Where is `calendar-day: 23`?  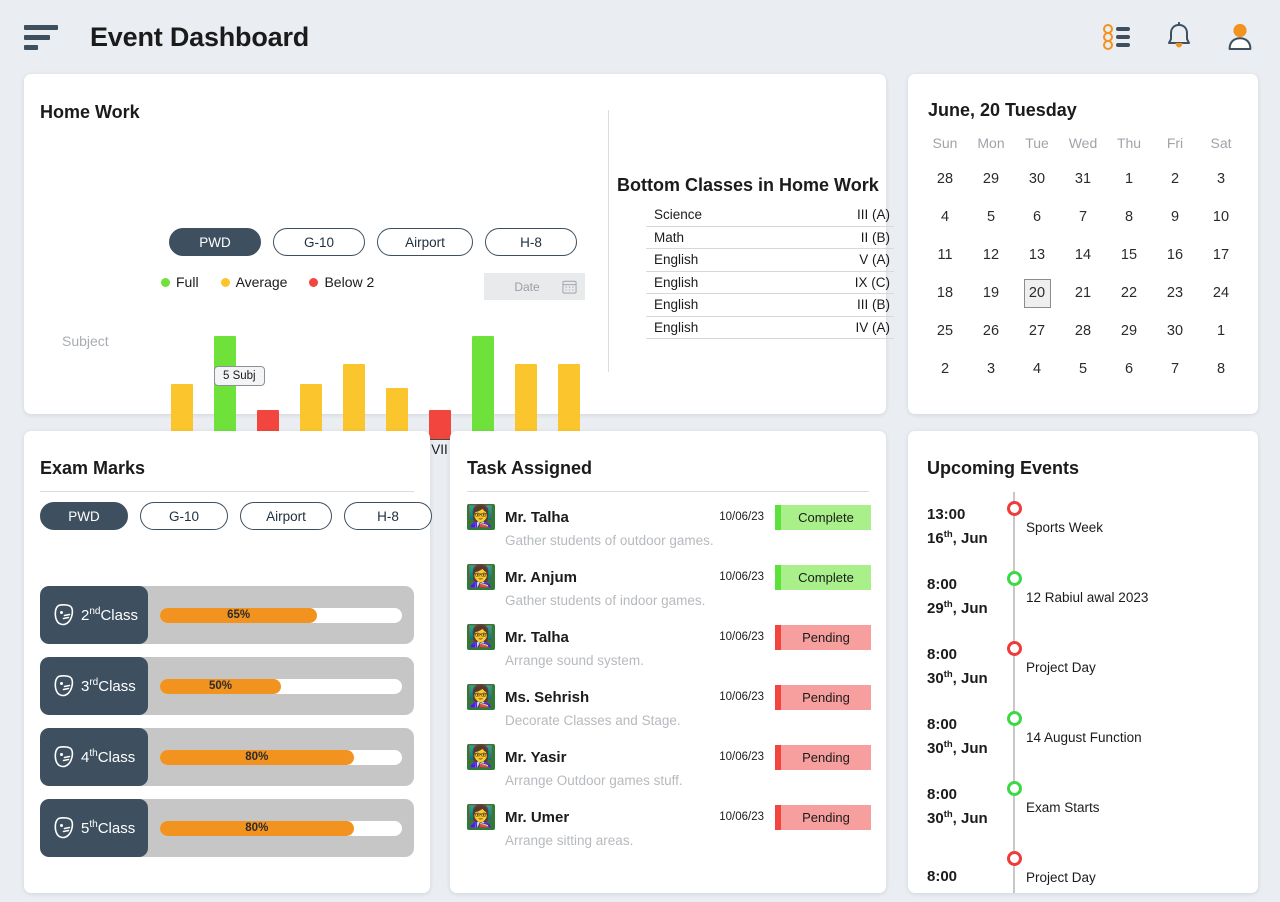 calendar-day: 23 is located at coordinates (1175, 293).